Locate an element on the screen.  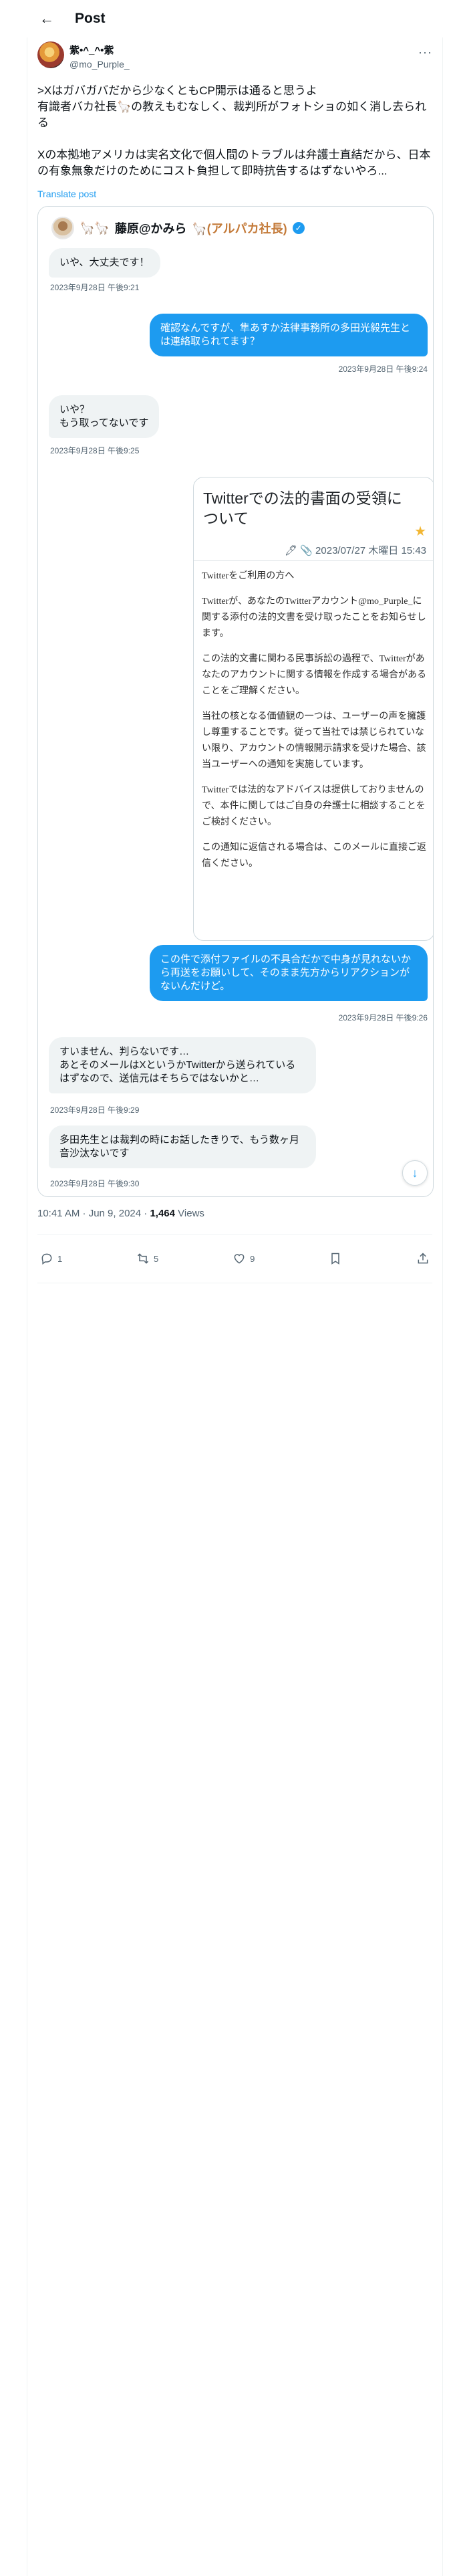
reply-count: 1 is located at coordinates (60, 1258).